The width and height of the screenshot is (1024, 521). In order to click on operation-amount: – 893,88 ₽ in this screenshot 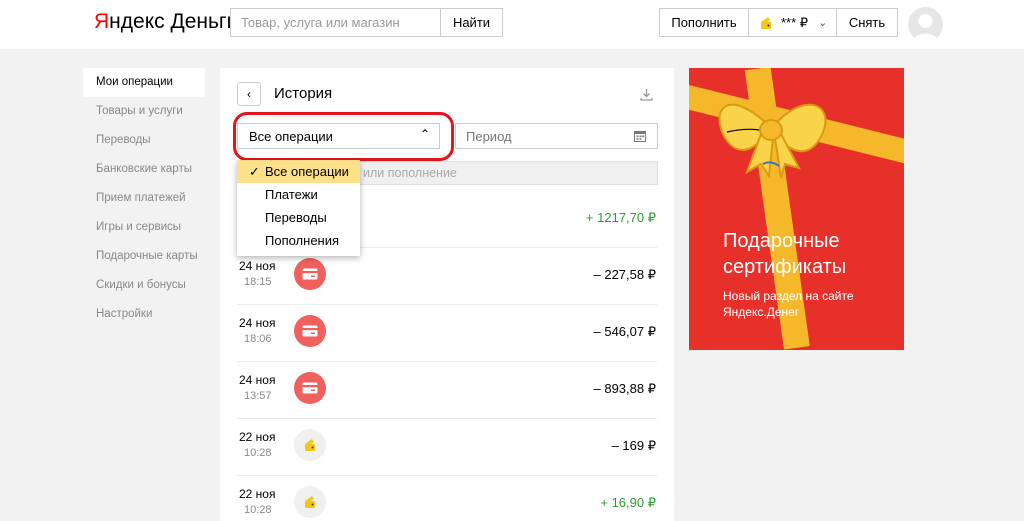, I will do `click(625, 388)`.